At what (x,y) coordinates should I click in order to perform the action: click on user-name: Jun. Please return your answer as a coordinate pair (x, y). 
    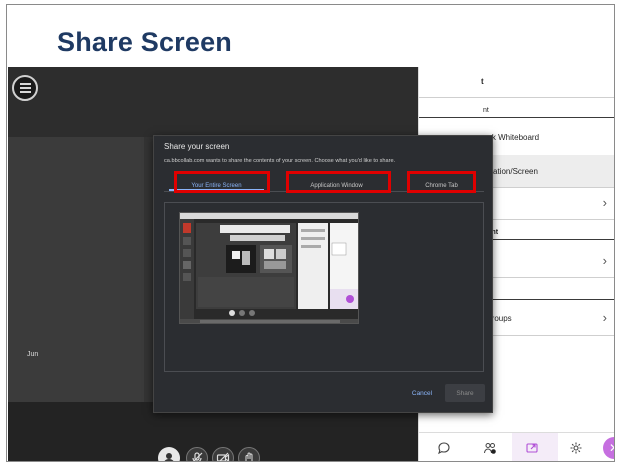
    Looking at the image, I should click on (33, 354).